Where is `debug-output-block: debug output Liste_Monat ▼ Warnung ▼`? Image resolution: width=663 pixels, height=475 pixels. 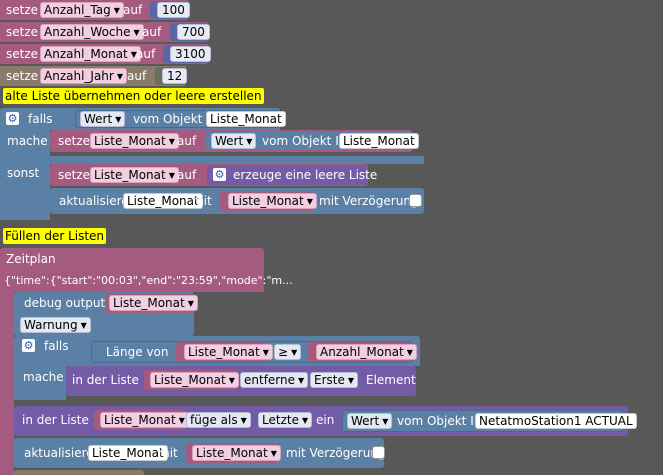
debug-output-block: debug output Liste_Monat ▼ Warnung ▼ is located at coordinates (106, 314).